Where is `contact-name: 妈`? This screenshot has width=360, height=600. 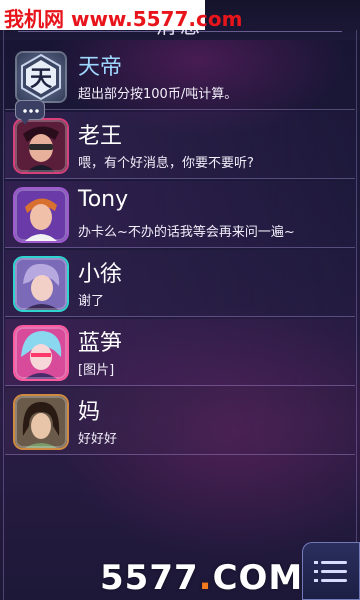
contact-name: 妈 is located at coordinates (89, 412).